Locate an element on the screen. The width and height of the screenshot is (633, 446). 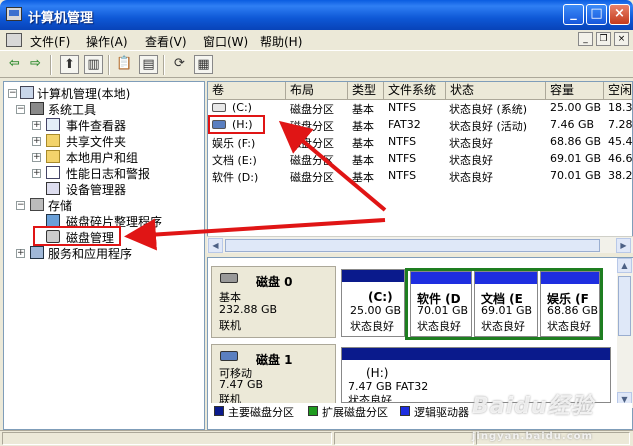
back-arrow-icon: ⇦ is located at coordinates (14, 64).